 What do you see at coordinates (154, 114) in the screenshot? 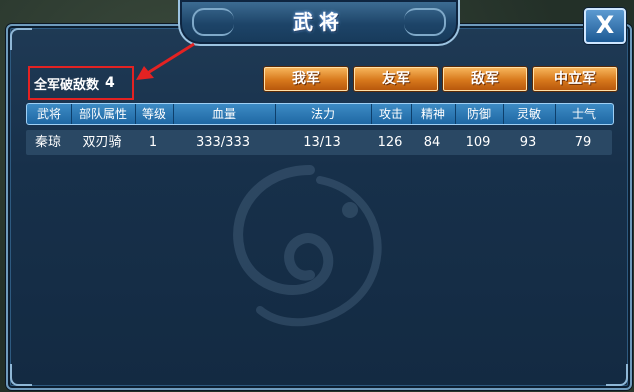
I see `column-header: 等级` at bounding box center [154, 114].